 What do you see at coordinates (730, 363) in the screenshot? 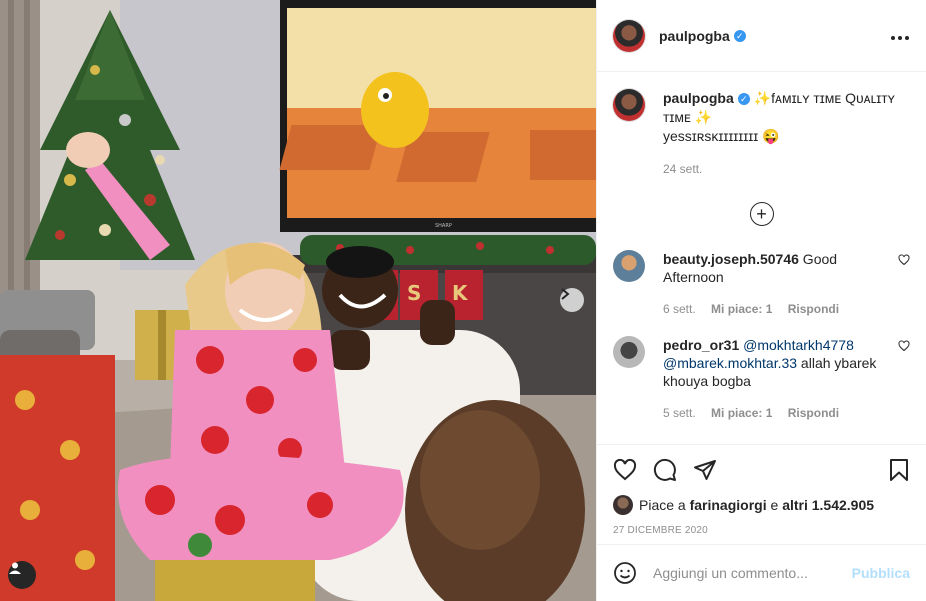
I see `comment-mention: @mbarek.mokhtar.33` at bounding box center [730, 363].